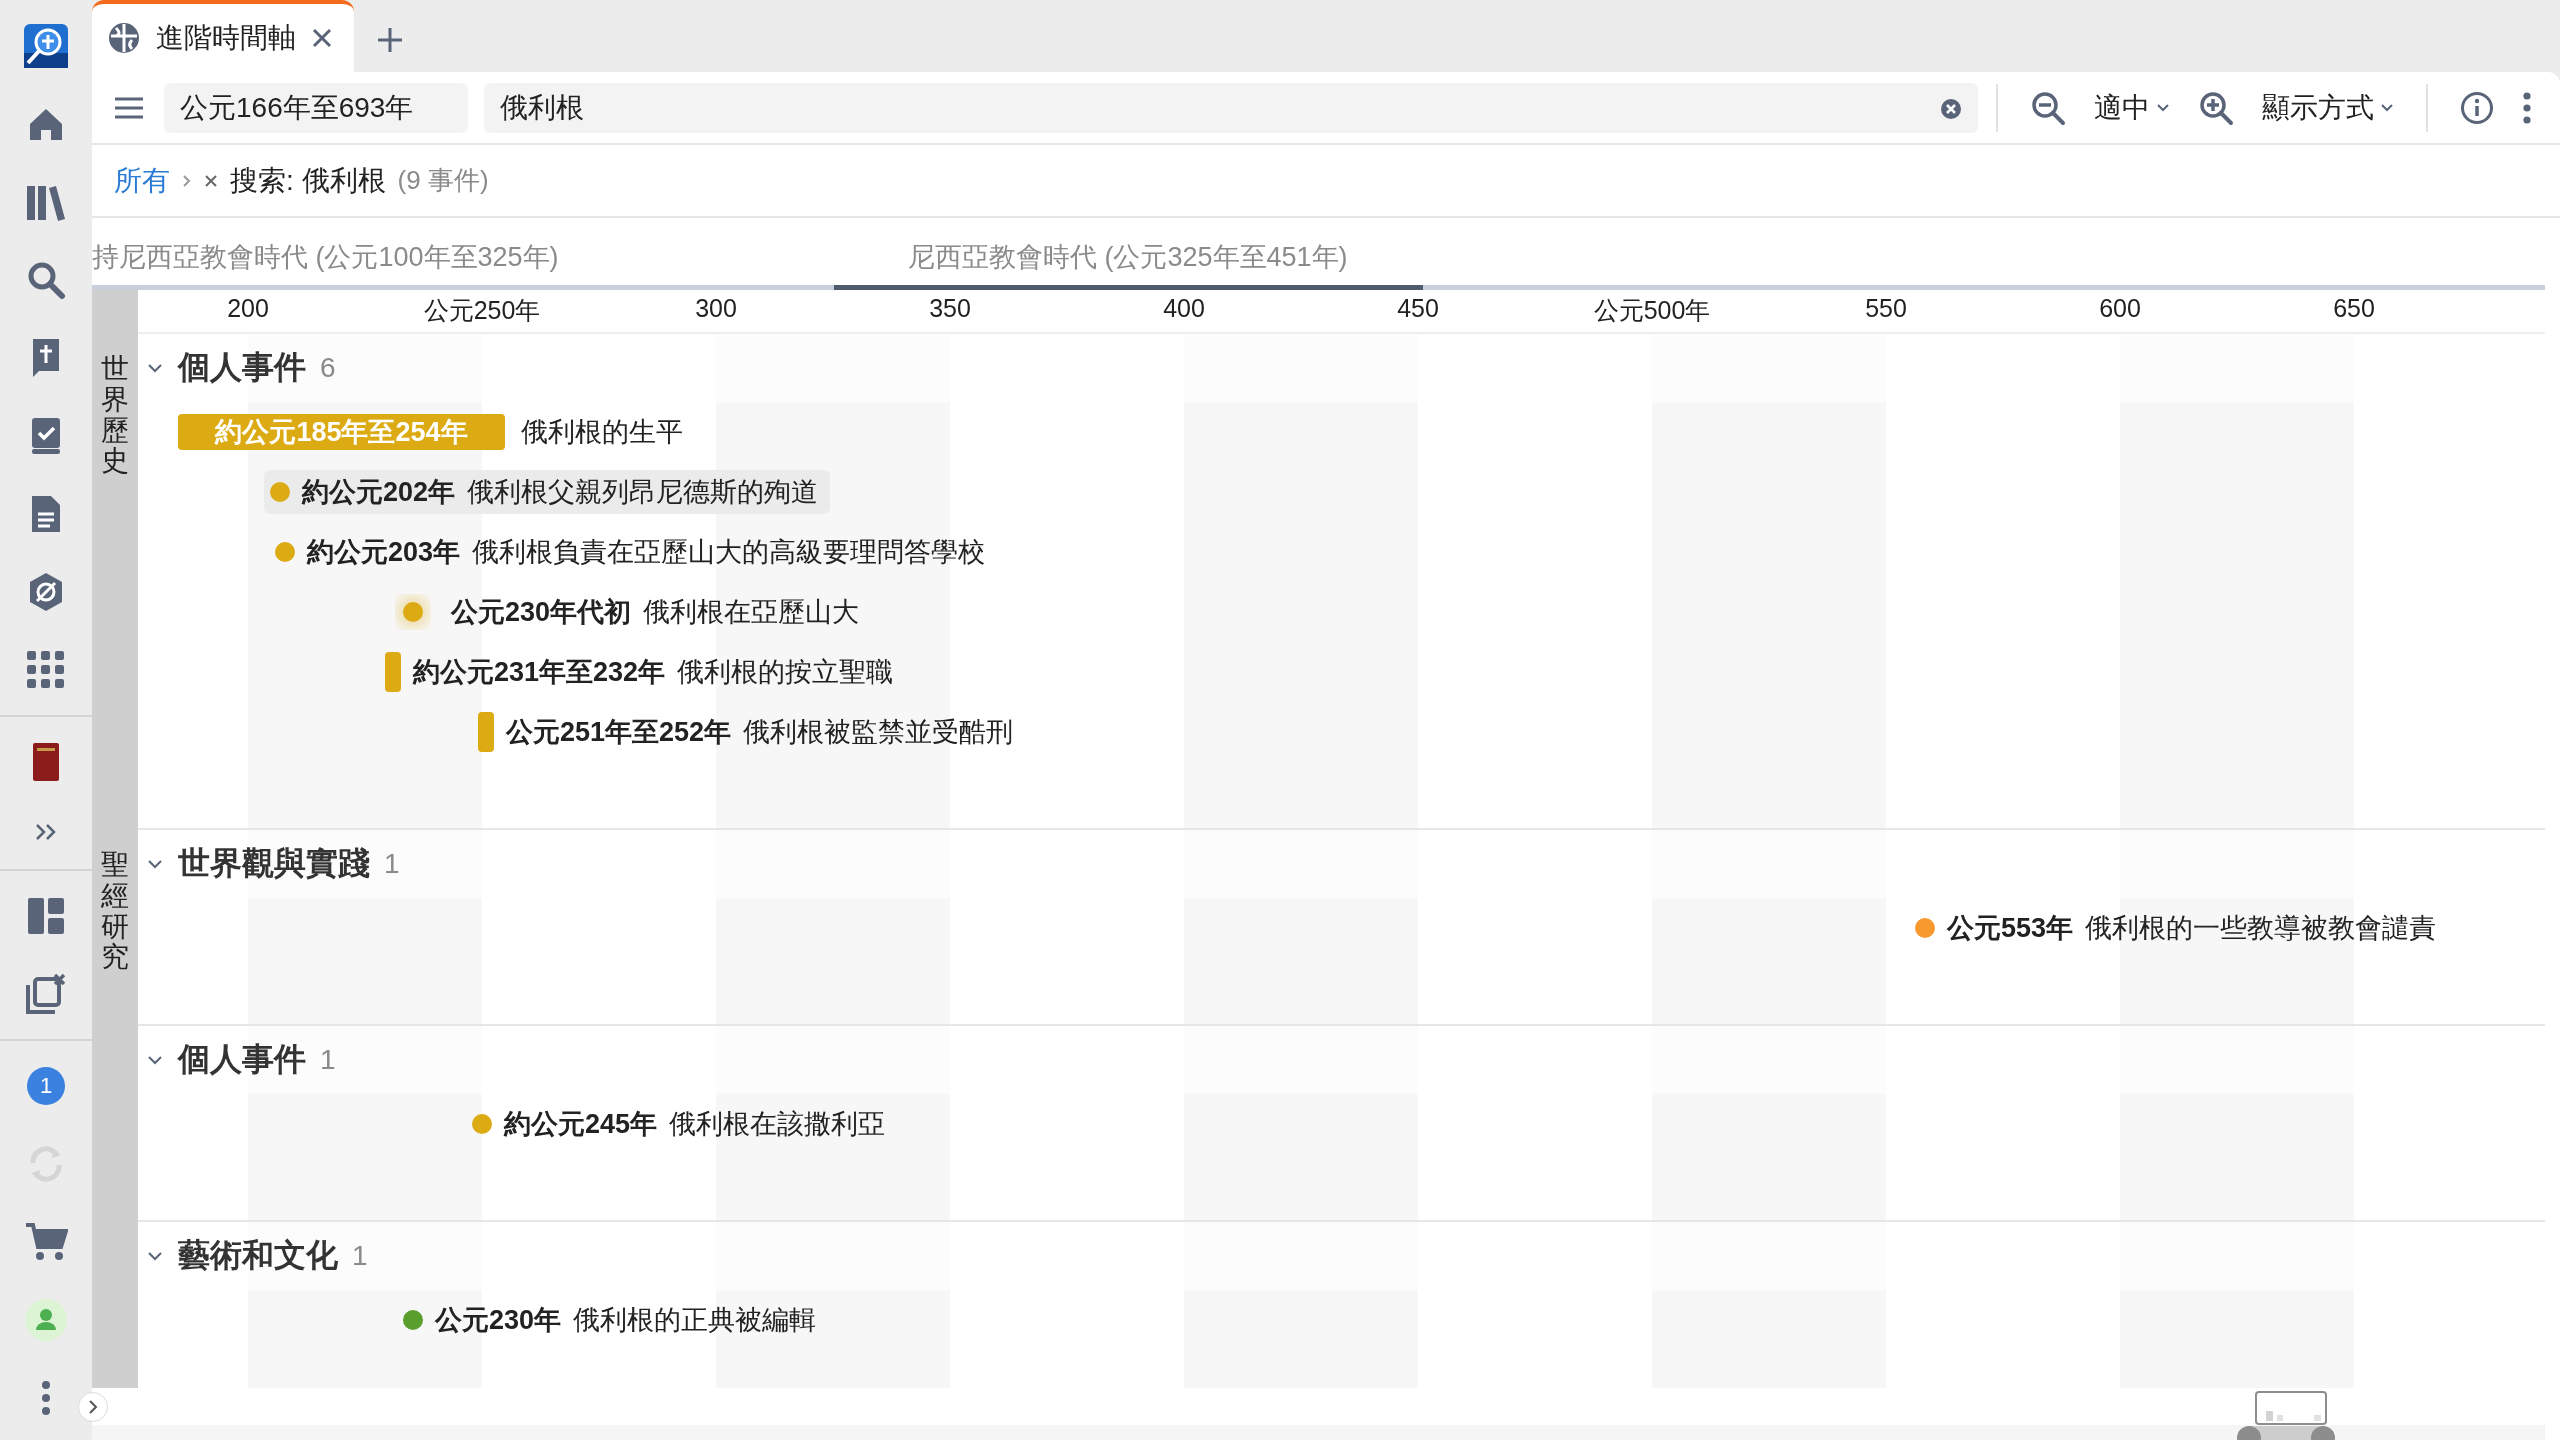 Image resolution: width=2560 pixels, height=1440 pixels. Describe the element at coordinates (2477, 107) in the screenshot. I see `info-icon` at that location.